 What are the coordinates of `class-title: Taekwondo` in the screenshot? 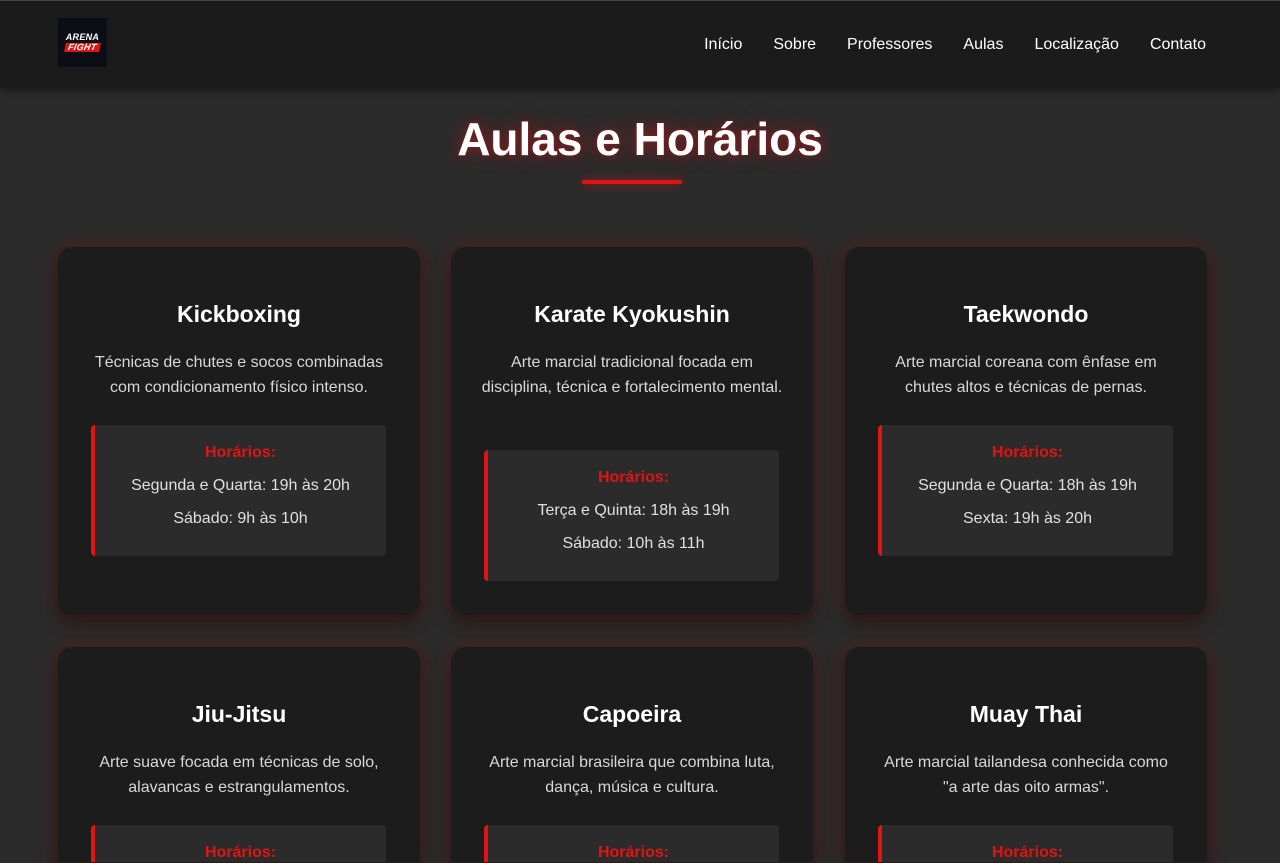 It's located at (1026, 314).